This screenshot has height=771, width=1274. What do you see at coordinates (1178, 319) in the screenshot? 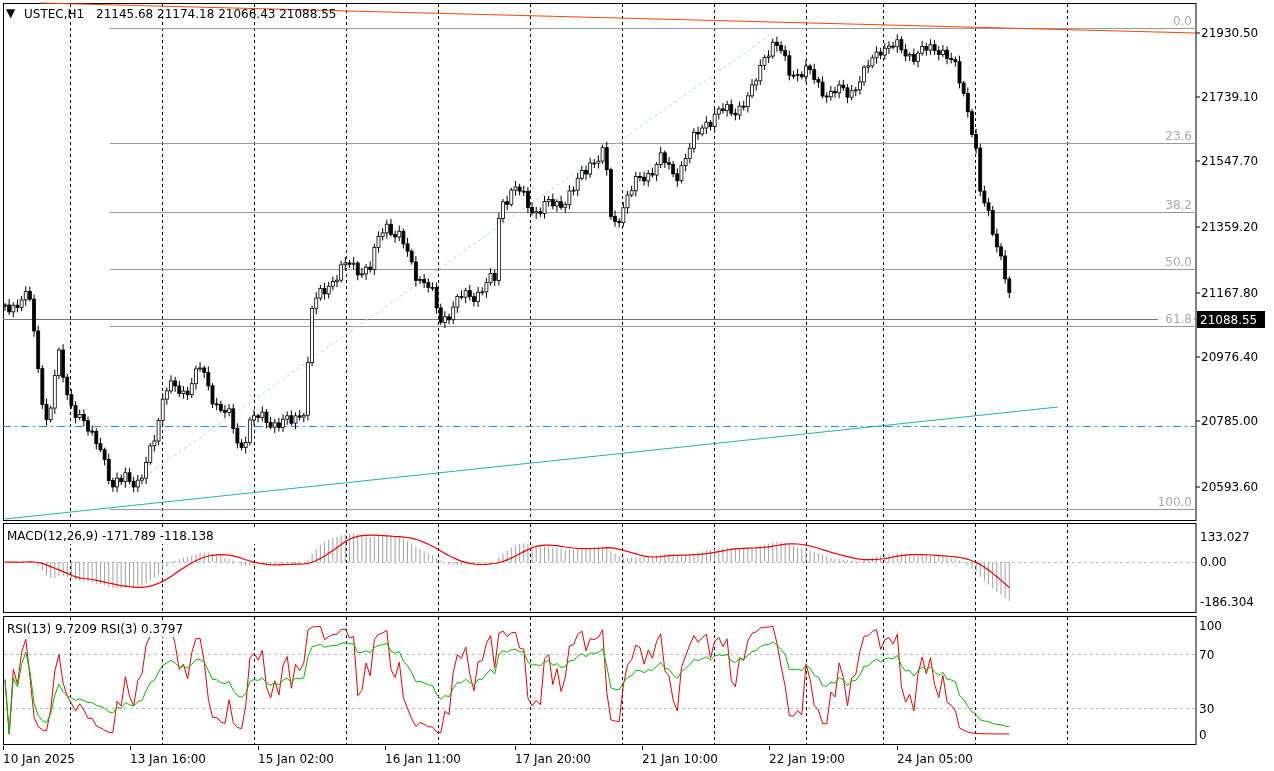
I see `fibonacci-level-label: 61.8` at bounding box center [1178, 319].